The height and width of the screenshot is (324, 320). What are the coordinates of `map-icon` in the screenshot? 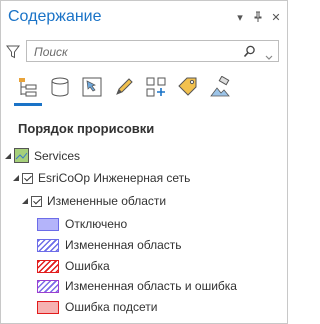 It's located at (21, 155).